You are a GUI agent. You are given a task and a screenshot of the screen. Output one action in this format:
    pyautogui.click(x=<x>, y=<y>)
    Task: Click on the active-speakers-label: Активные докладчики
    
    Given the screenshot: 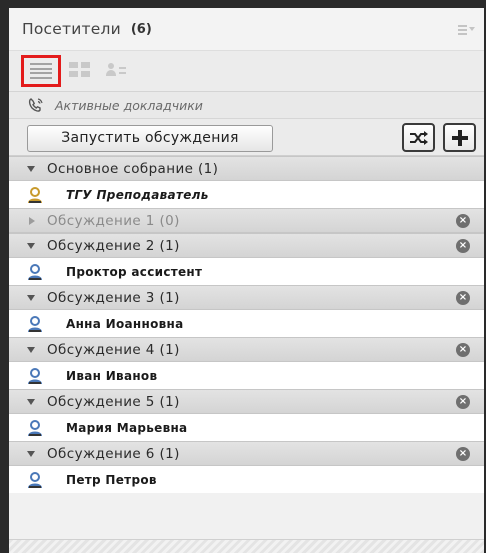 What is the action you would take?
    pyautogui.click(x=129, y=105)
    